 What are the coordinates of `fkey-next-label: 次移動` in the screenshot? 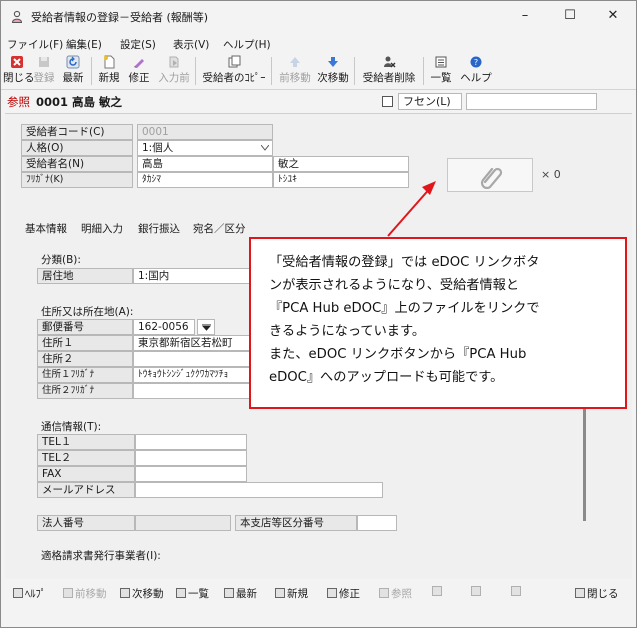 It's located at (148, 594).